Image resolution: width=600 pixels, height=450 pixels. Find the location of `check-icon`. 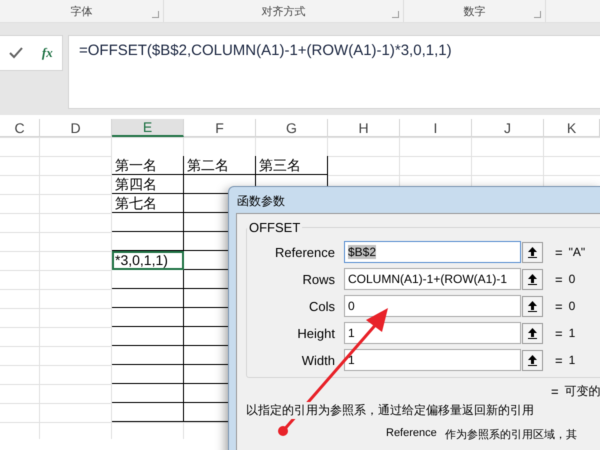

check-icon is located at coordinates (16, 53).